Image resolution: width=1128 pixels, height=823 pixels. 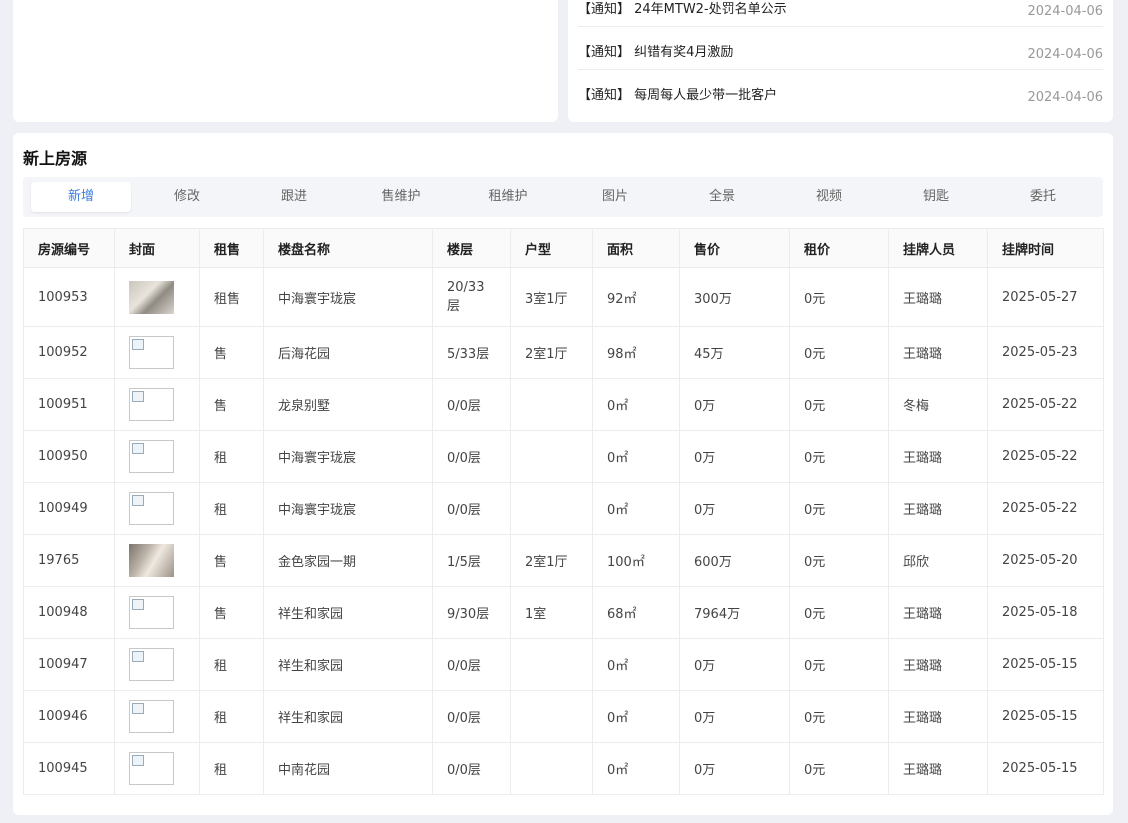 I want to click on table-row: 100946 租祥生和家园 0/0层 0㎡ 0万 0元 王璐璐 2025-05-15, so click(x=563, y=716).